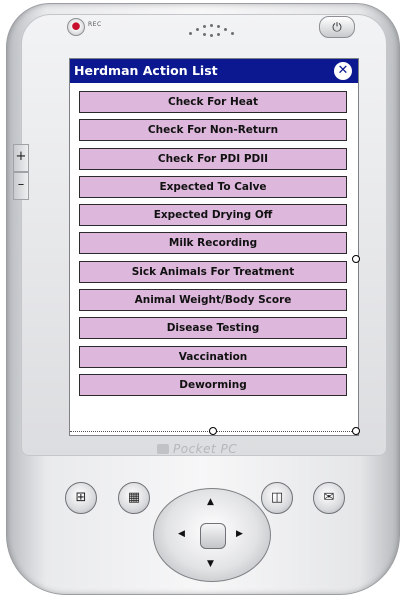  What do you see at coordinates (213, 384) in the screenshot?
I see `action-button-deworming: Deworming` at bounding box center [213, 384].